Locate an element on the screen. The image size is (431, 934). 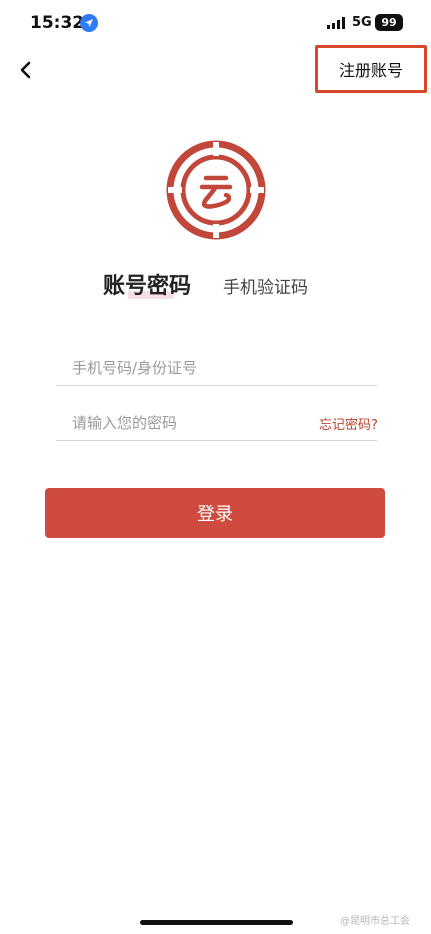
login-button: 登录 is located at coordinates (215, 513).